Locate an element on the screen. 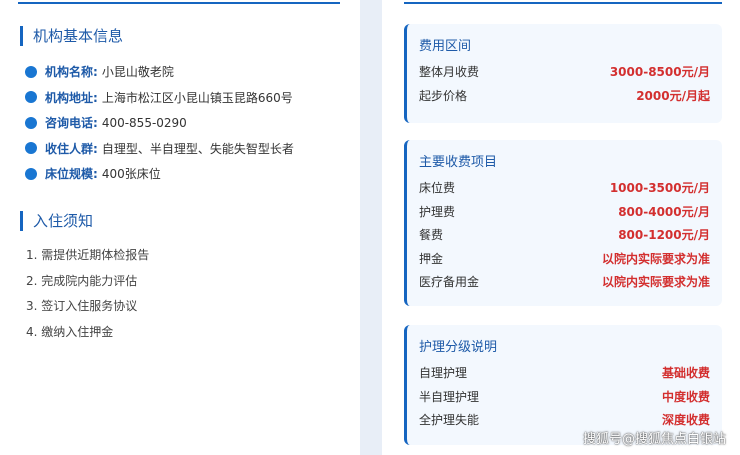 Image resolution: width=740 pixels, height=455 pixels. list-item: 2. 完成院内能力评估 is located at coordinates (82, 280).